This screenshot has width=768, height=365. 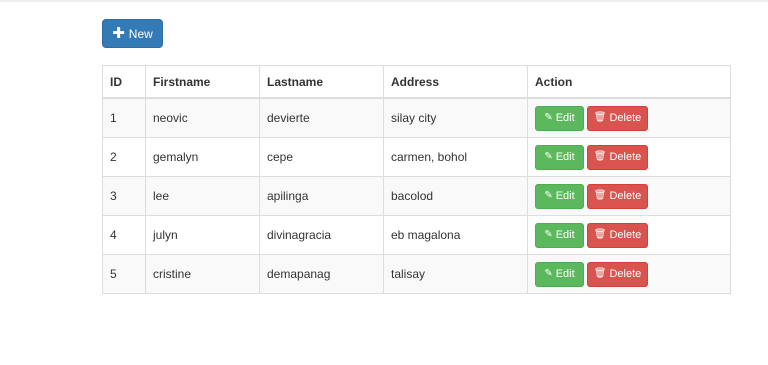 What do you see at coordinates (118, 33) in the screenshot?
I see `plus-icon: ✚` at bounding box center [118, 33].